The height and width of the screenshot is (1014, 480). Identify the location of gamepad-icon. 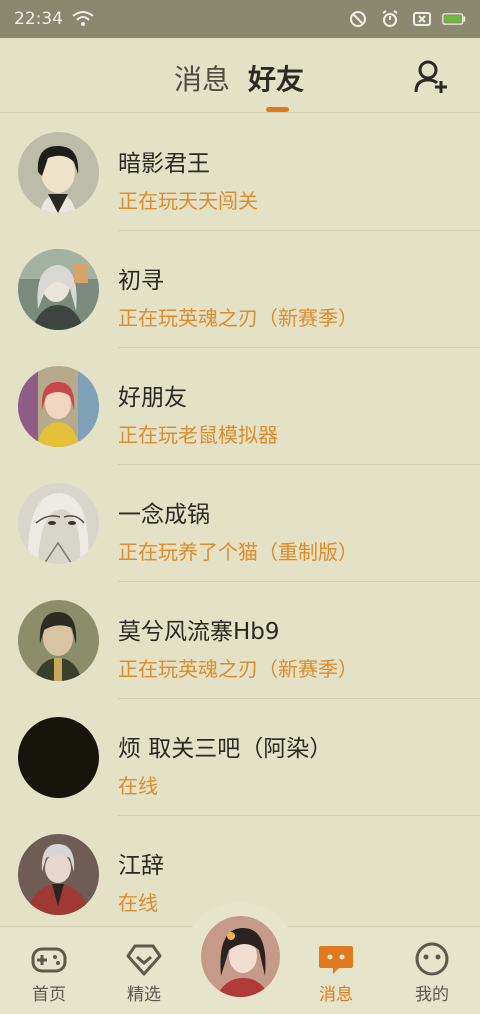
(49, 959).